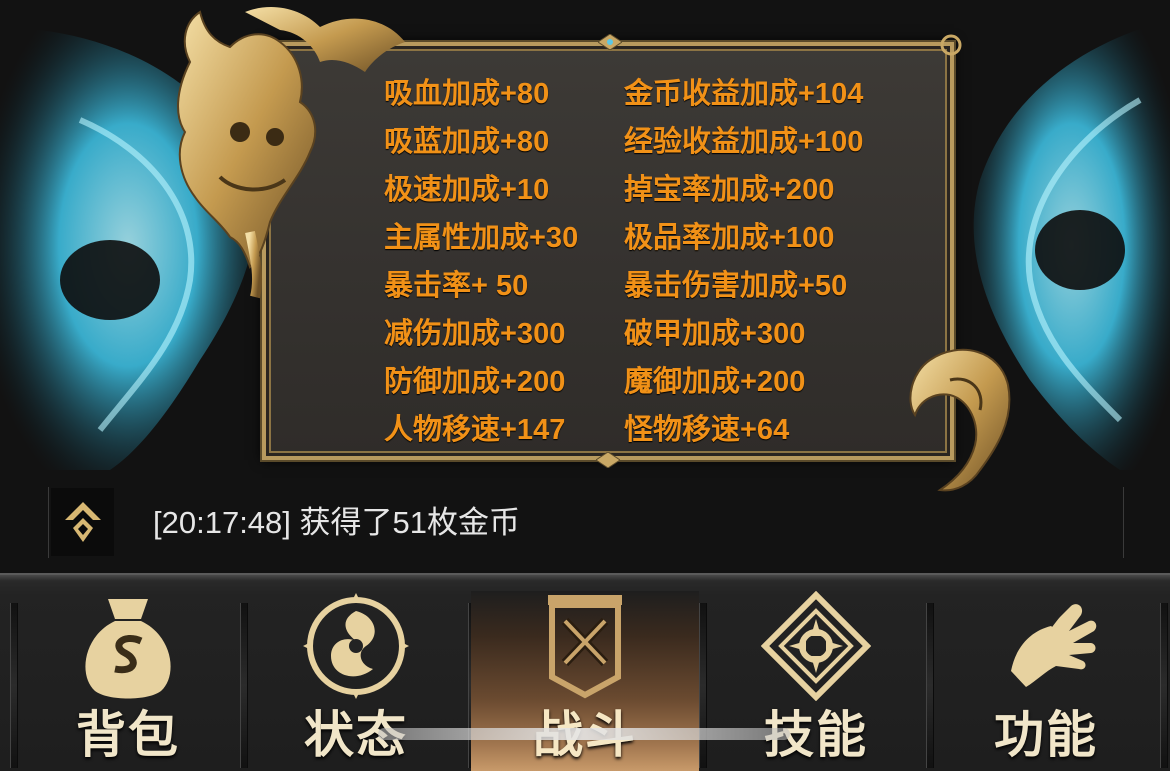 Image resolution: width=1170 pixels, height=771 pixels. Describe the element at coordinates (128, 735) in the screenshot. I see `nav-tab-bag-label: 背包` at that location.